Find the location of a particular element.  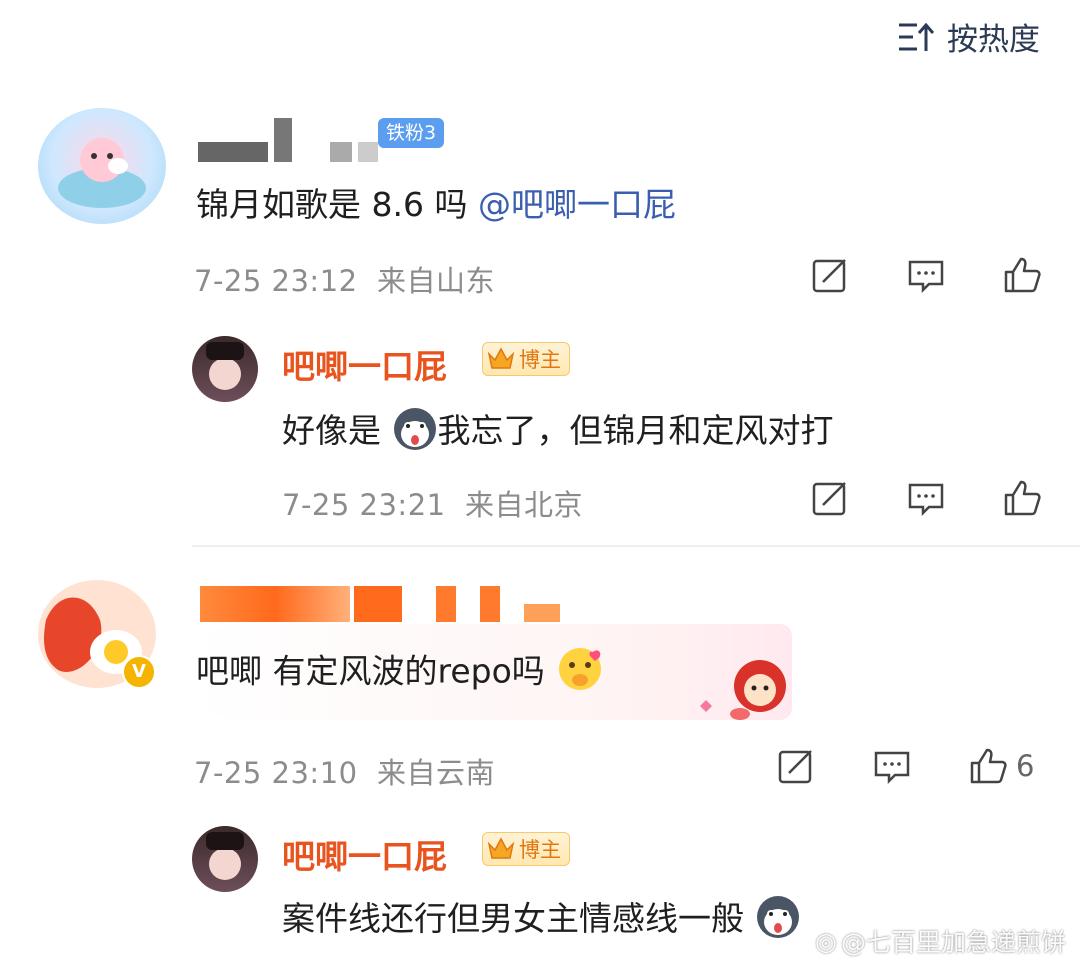

sort-label: 按热度 is located at coordinates (993, 40).